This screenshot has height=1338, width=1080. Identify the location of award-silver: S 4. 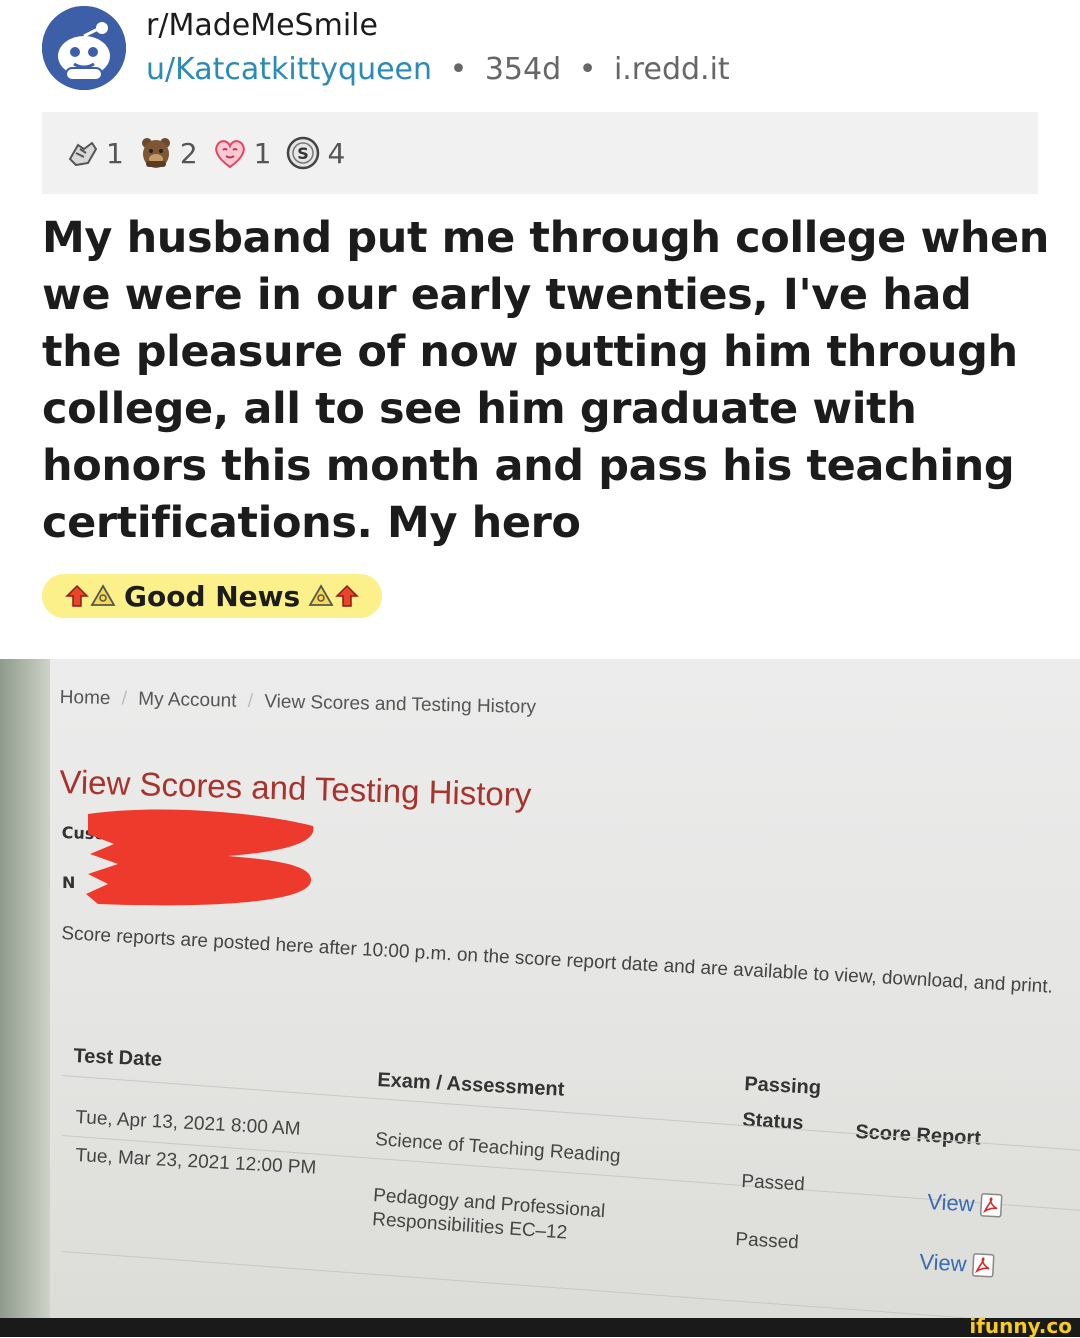
(315, 153).